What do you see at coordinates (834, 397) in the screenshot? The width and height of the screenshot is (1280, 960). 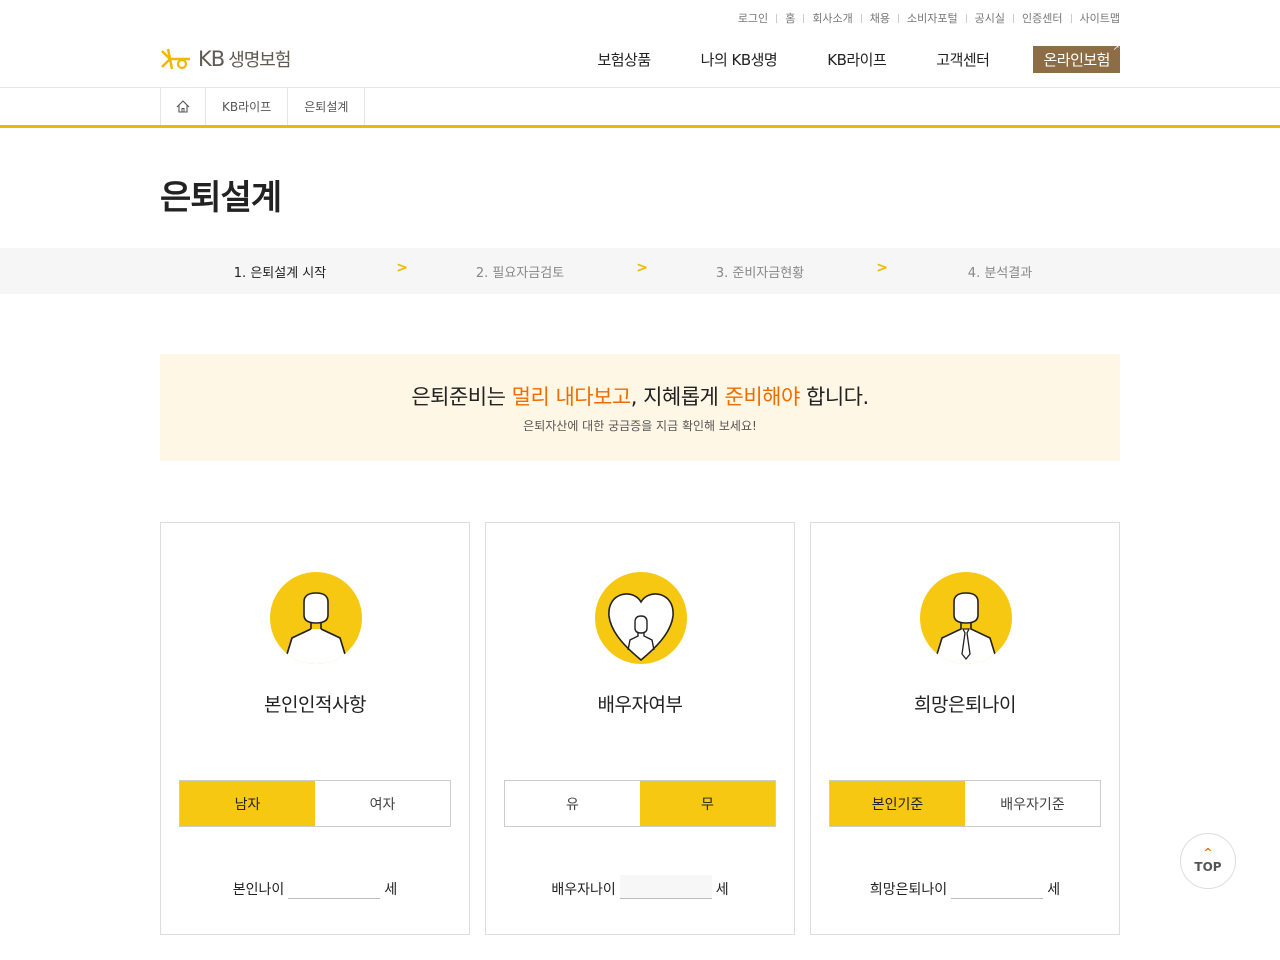 I see `banner-text: 합니다.` at bounding box center [834, 397].